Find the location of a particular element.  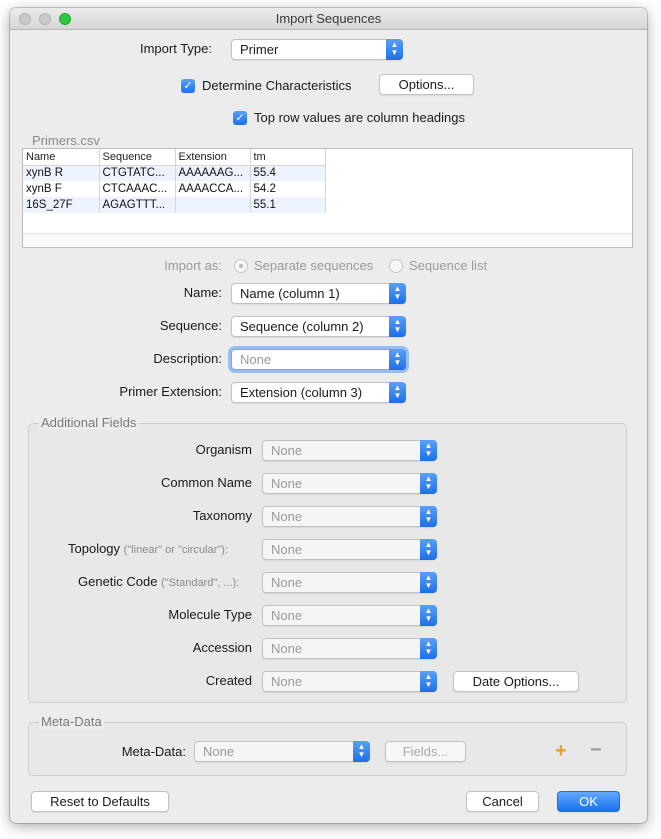

name-mapping-value: Name (column 1) is located at coordinates (290, 293).